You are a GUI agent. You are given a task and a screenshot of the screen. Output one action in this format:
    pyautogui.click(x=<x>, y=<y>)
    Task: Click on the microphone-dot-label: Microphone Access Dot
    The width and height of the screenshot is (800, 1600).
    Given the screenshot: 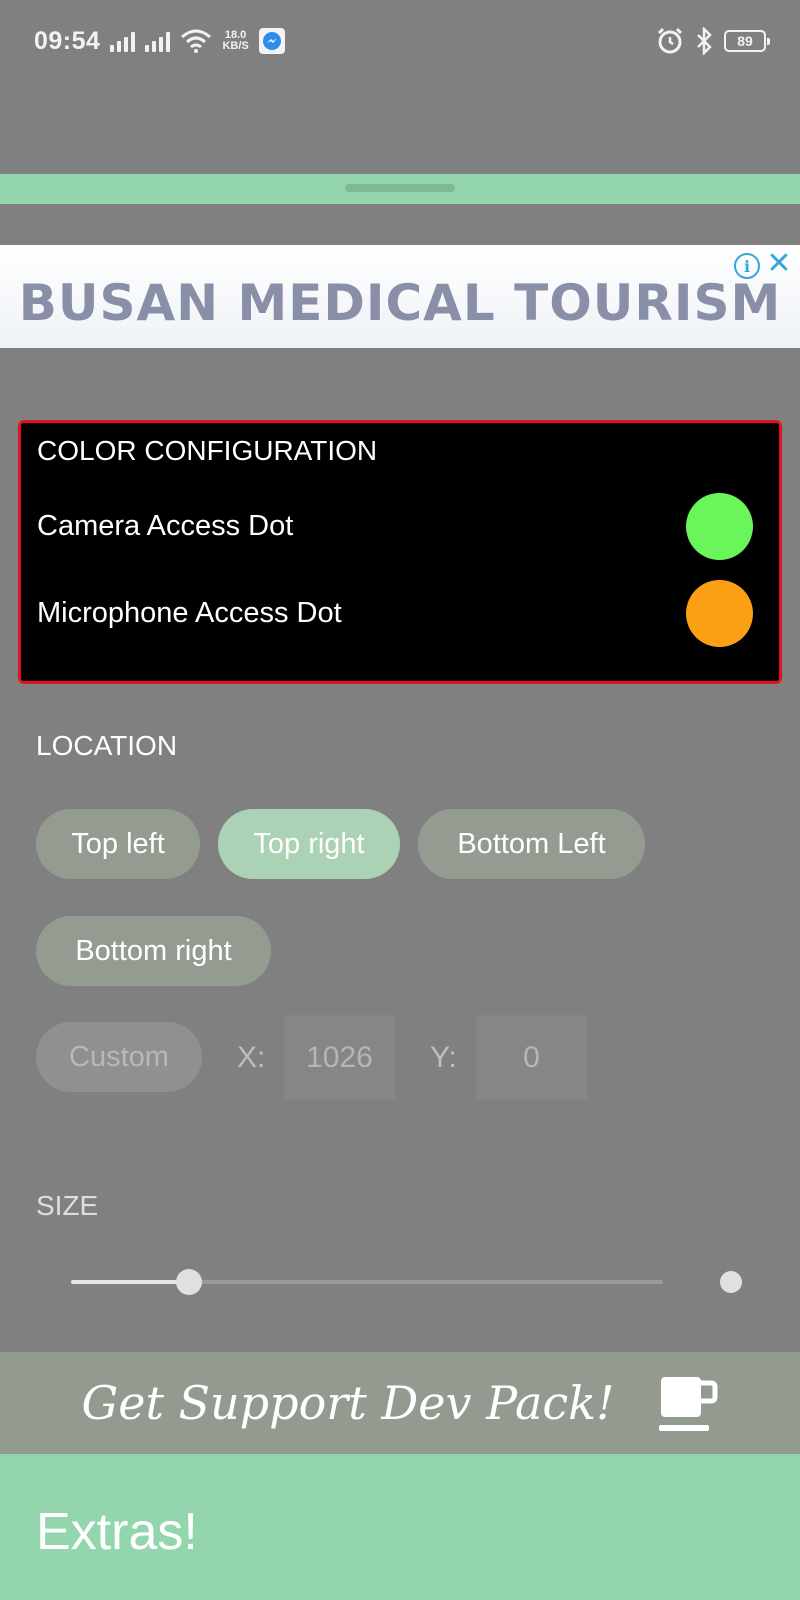 What is the action you would take?
    pyautogui.click(x=189, y=613)
    